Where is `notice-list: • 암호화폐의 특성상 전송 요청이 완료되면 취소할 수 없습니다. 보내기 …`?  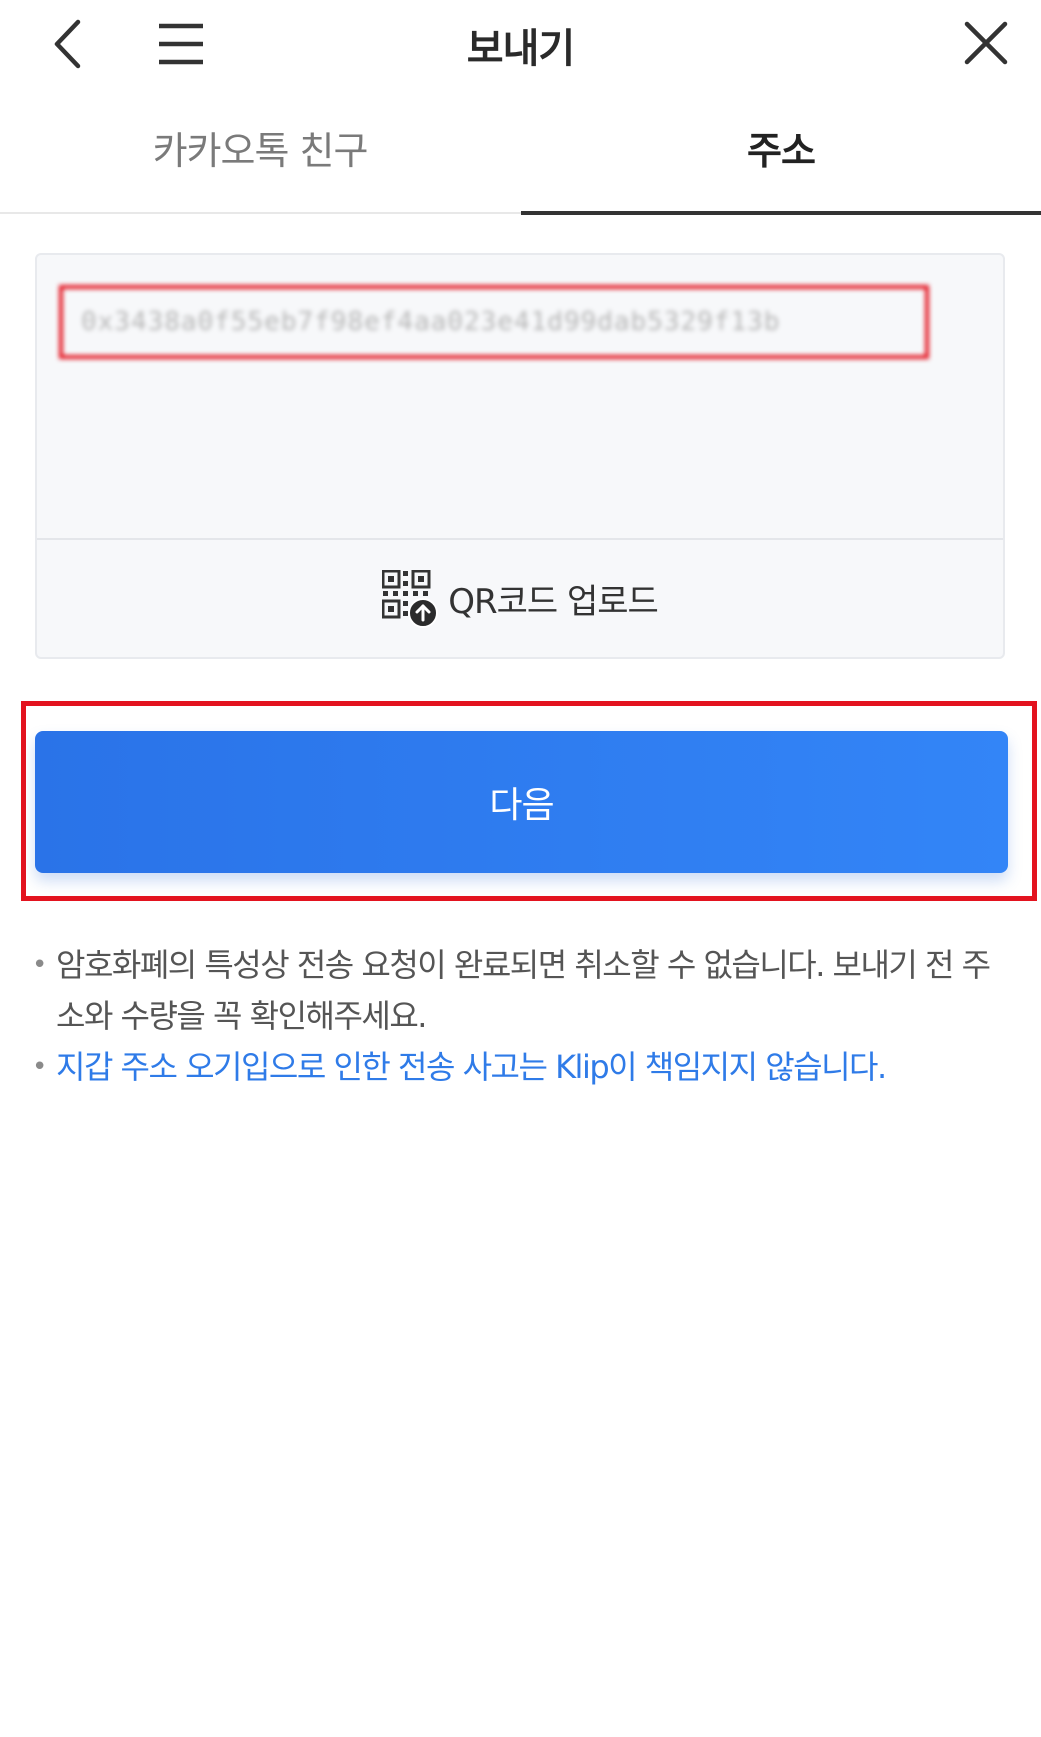 notice-list: • 암호화폐의 특성상 전송 요청이 완료되면 취소할 수 없습니다. 보내기 … is located at coordinates (520, 1016).